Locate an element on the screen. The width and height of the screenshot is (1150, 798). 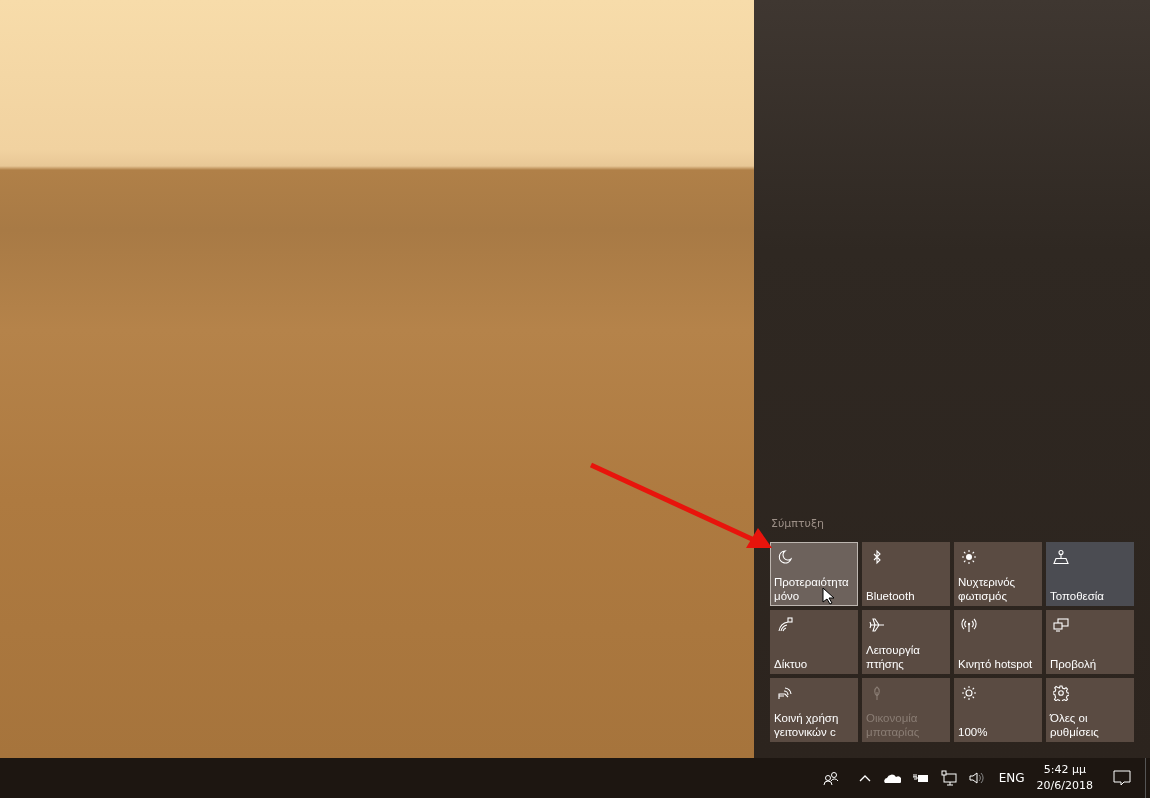
speaker-icon is located at coordinates (976, 778).